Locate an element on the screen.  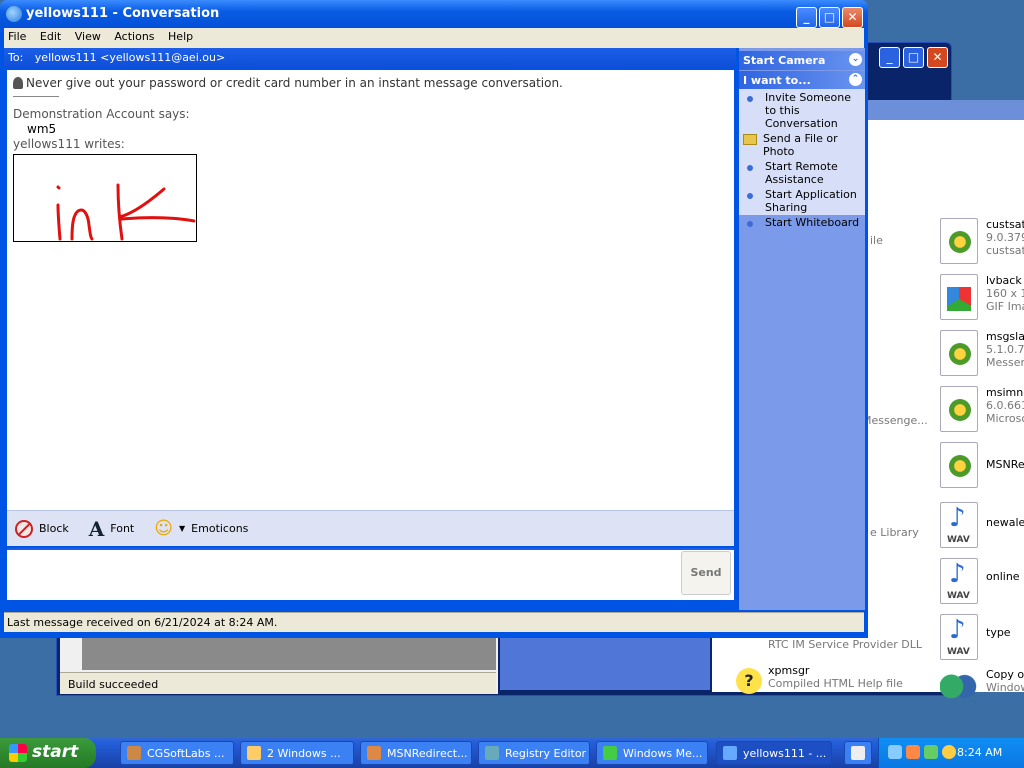
title-bar: yellows111 - Conversation is located at coordinates (434, 14).